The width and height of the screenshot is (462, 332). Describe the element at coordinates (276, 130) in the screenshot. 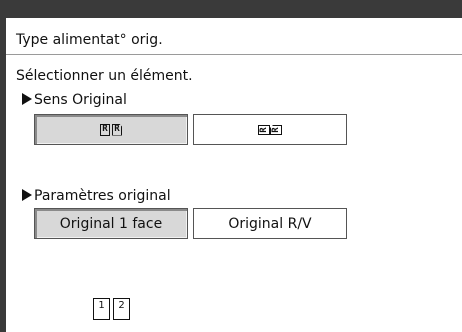

I see `original-icon-rotated-folded: R` at that location.